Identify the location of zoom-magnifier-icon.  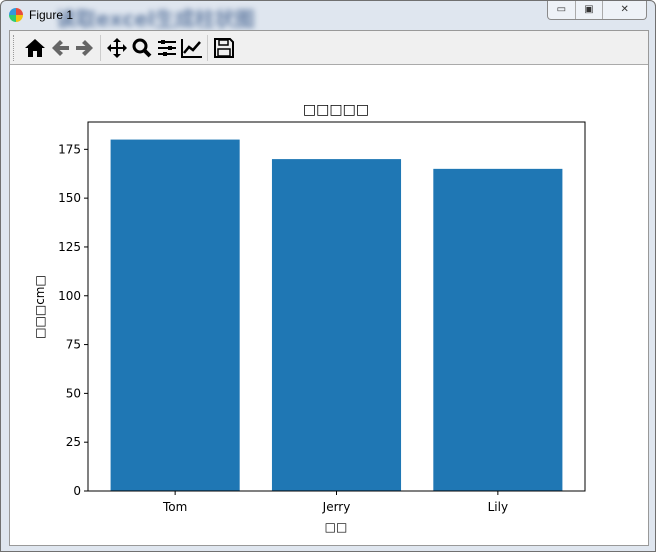
(141, 48).